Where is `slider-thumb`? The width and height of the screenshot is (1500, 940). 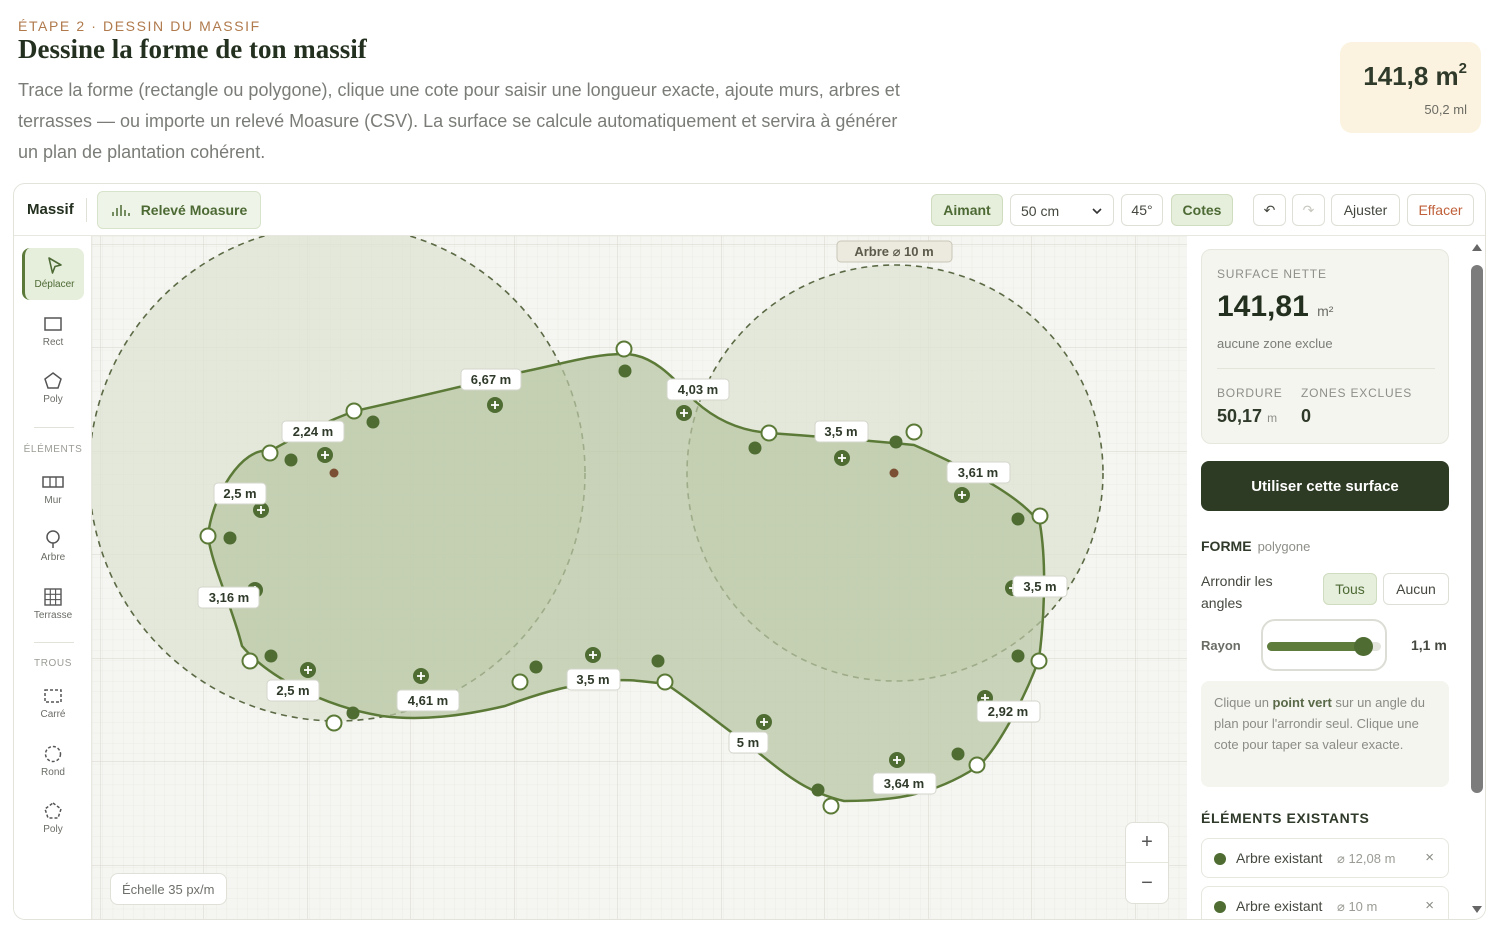 slider-thumb is located at coordinates (1363, 646).